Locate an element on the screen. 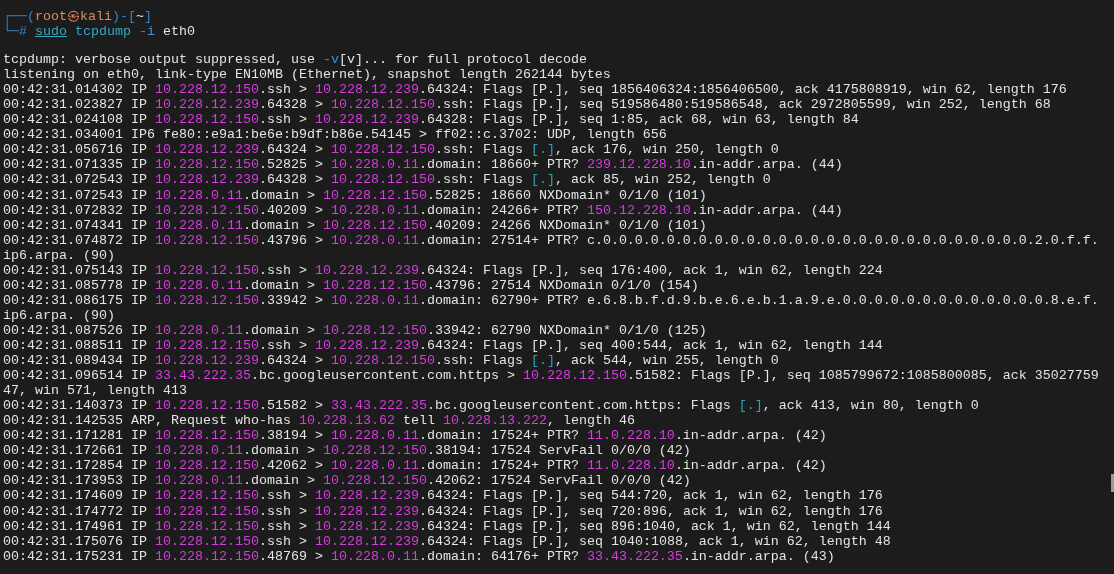  output-line: 00:42:31.075143 IP 10.228.12.150.ssh > 10.228.12.239.64324: Flags [P.], seq 176:400, ack 1, win 62, length 224 is located at coordinates (443, 270).